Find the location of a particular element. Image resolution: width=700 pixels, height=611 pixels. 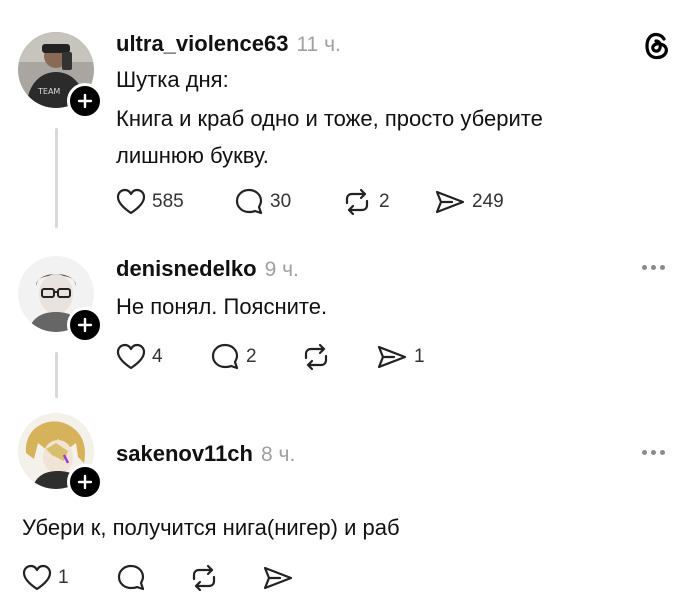

like-button: 1 is located at coordinates (45, 578).